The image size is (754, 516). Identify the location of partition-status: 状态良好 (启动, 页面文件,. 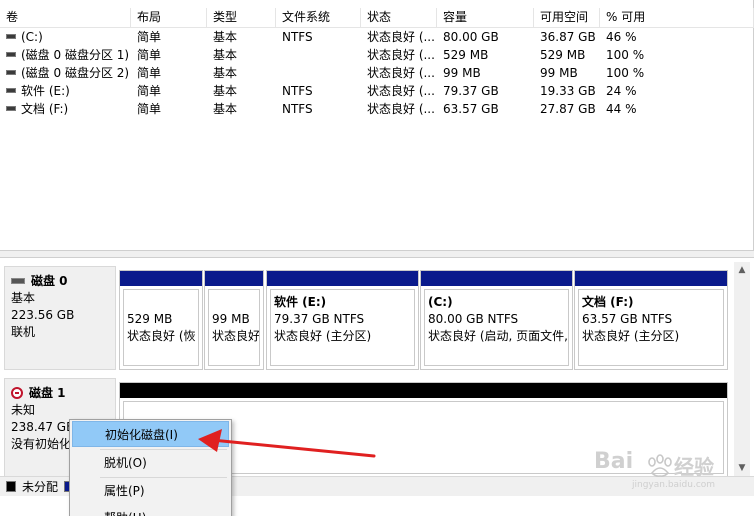
(498, 336).